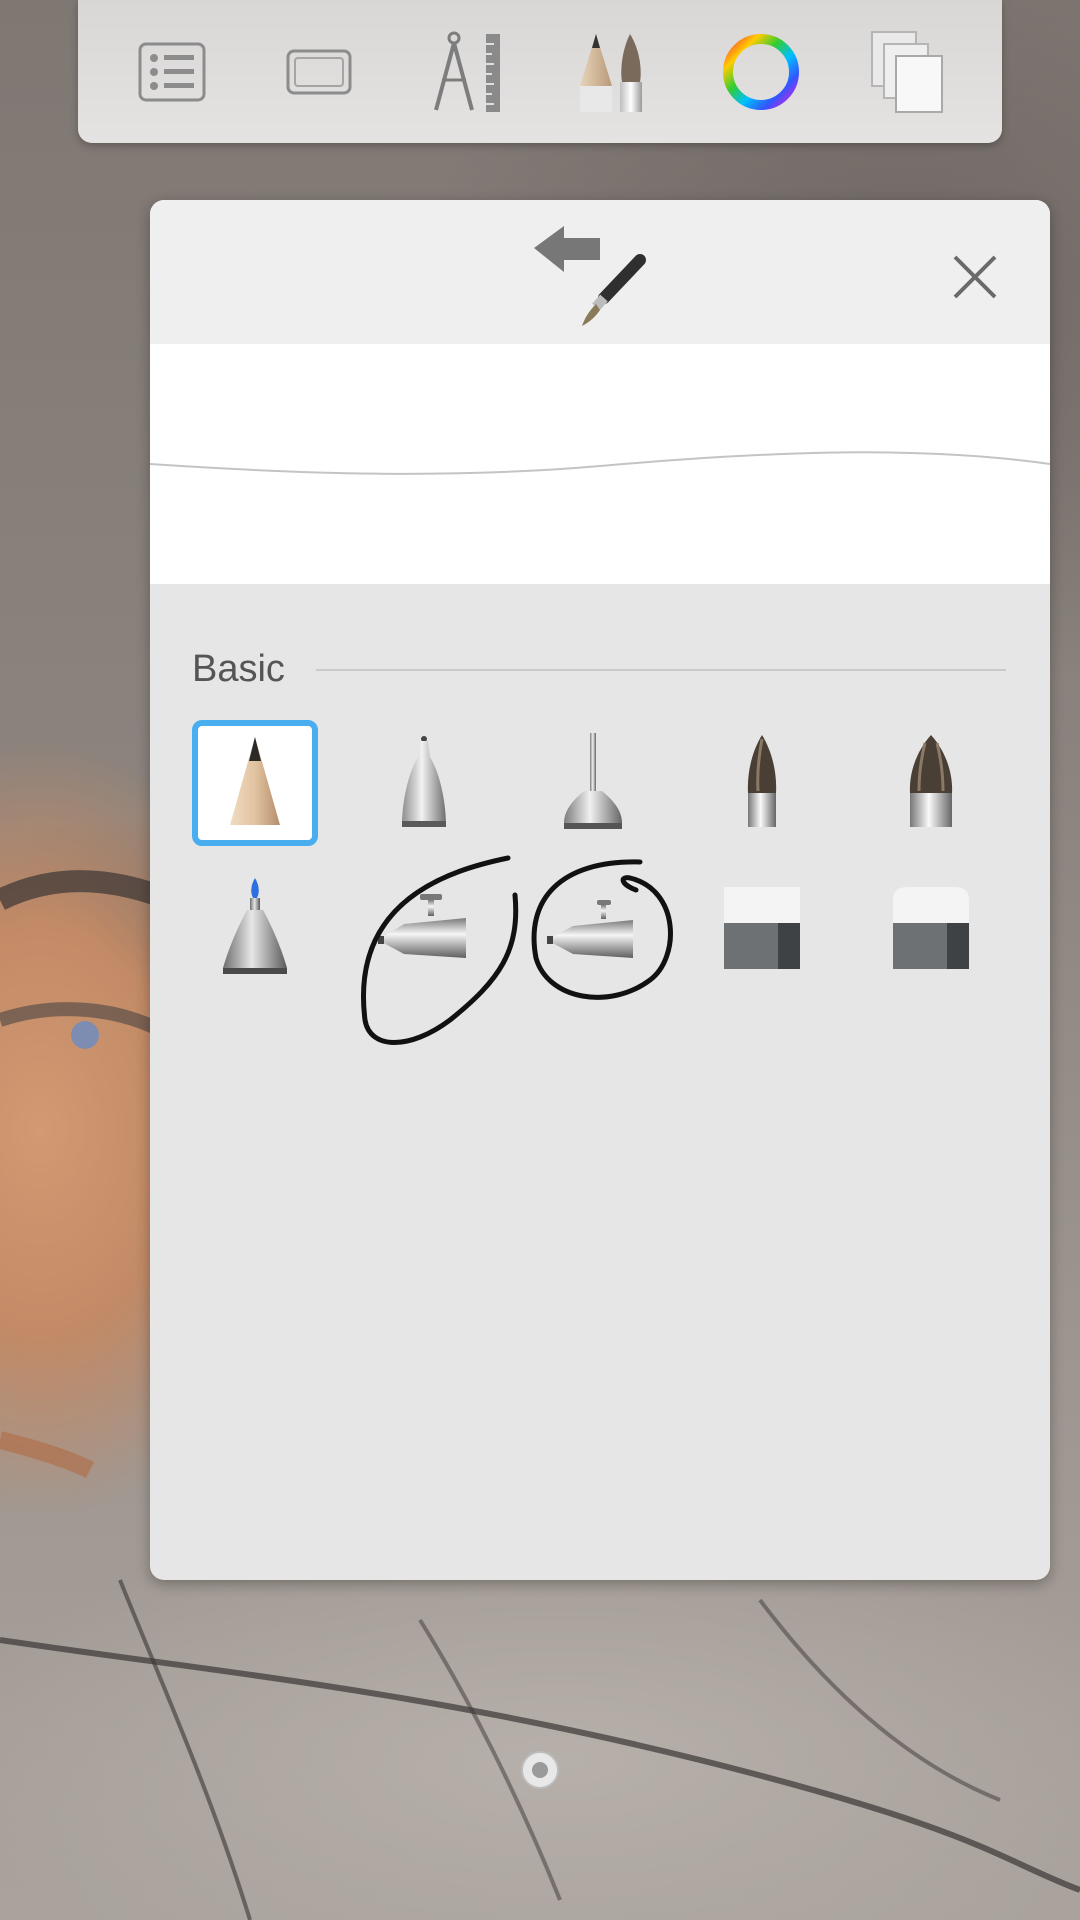  Describe the element at coordinates (600, 464) in the screenshot. I see `brush-stroke-preview` at that location.